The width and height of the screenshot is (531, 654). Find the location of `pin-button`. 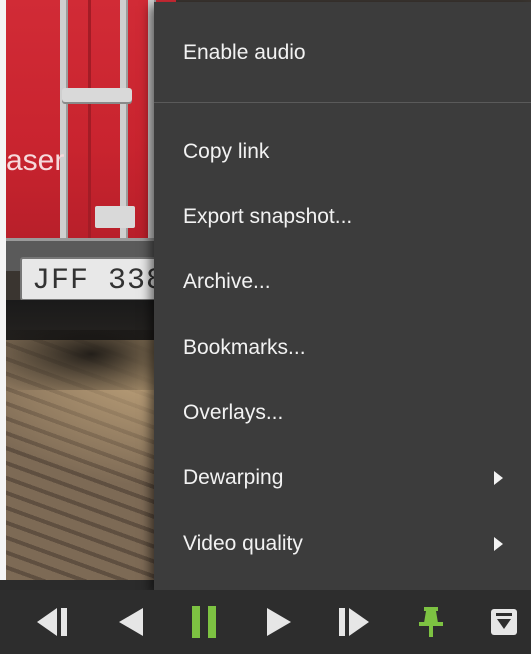

pin-button is located at coordinates (431, 622).